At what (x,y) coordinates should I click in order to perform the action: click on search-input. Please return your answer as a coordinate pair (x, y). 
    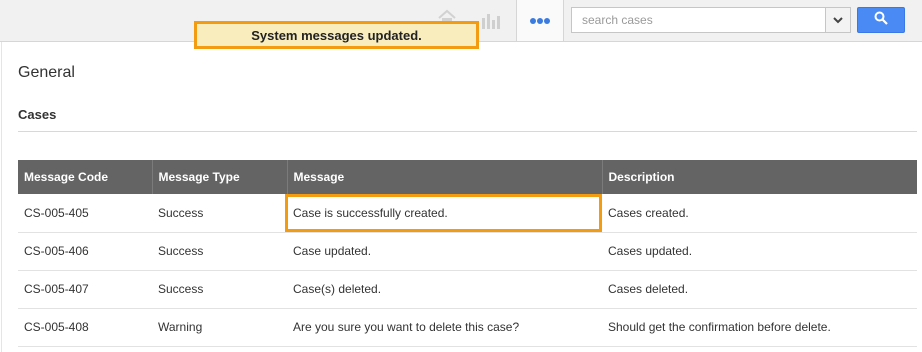
    Looking at the image, I should click on (698, 20).